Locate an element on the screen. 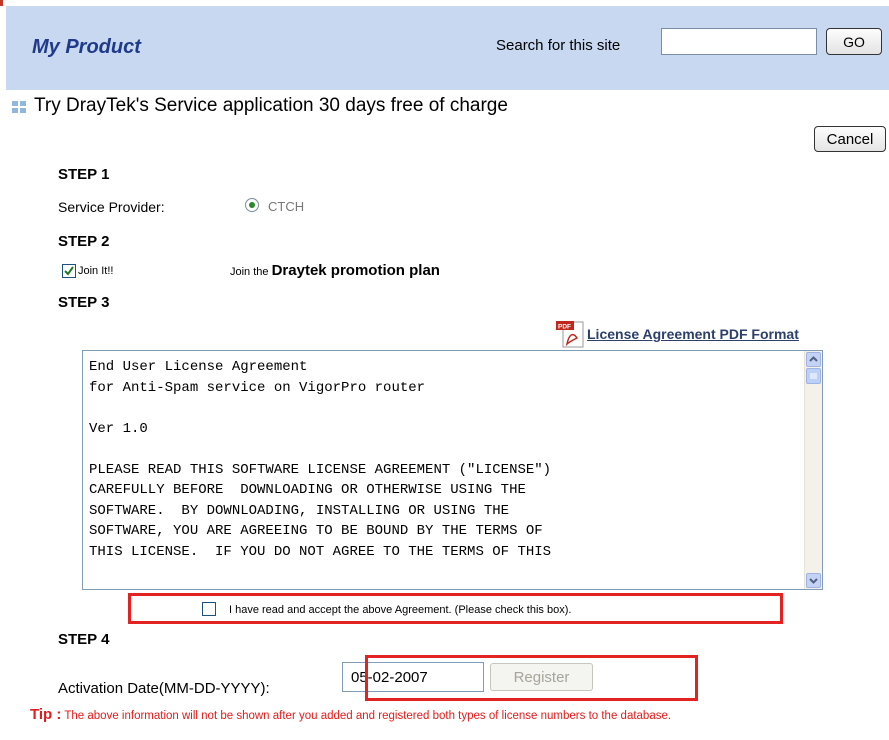 This screenshot has width=889, height=740. provider-option-label: CTCH is located at coordinates (286, 206).